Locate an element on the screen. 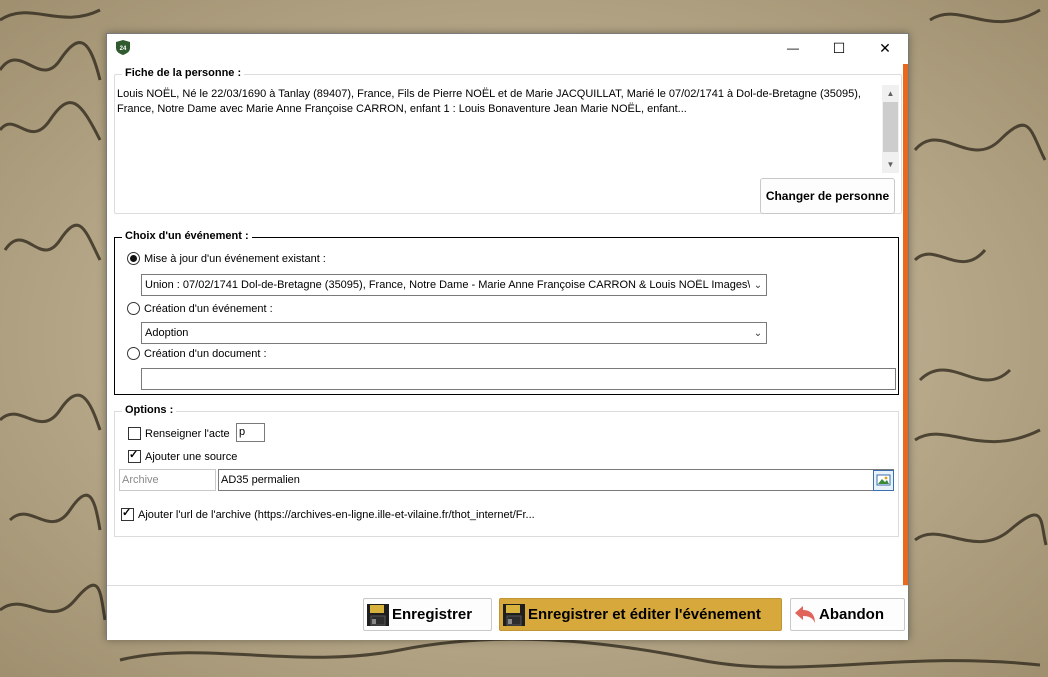 The image size is (1048, 677). minimize-icon: — is located at coordinates (793, 48).